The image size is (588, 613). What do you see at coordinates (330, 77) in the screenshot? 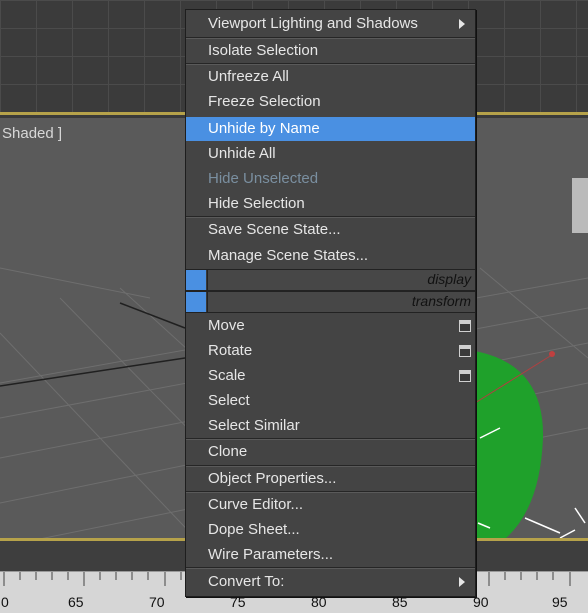
I see `menu-item-unfreeze-all: Unfreeze All` at bounding box center [330, 77].